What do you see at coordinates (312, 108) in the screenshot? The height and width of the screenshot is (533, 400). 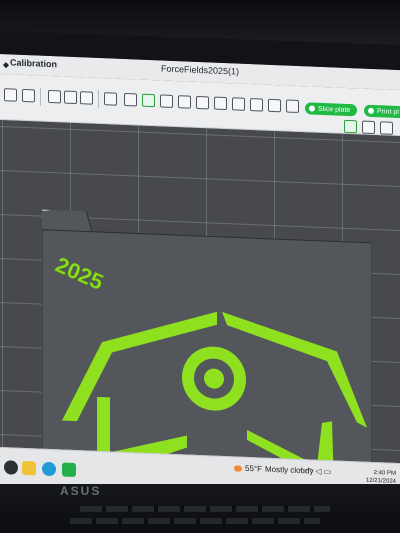 I see `slice-icon` at bounding box center [312, 108].